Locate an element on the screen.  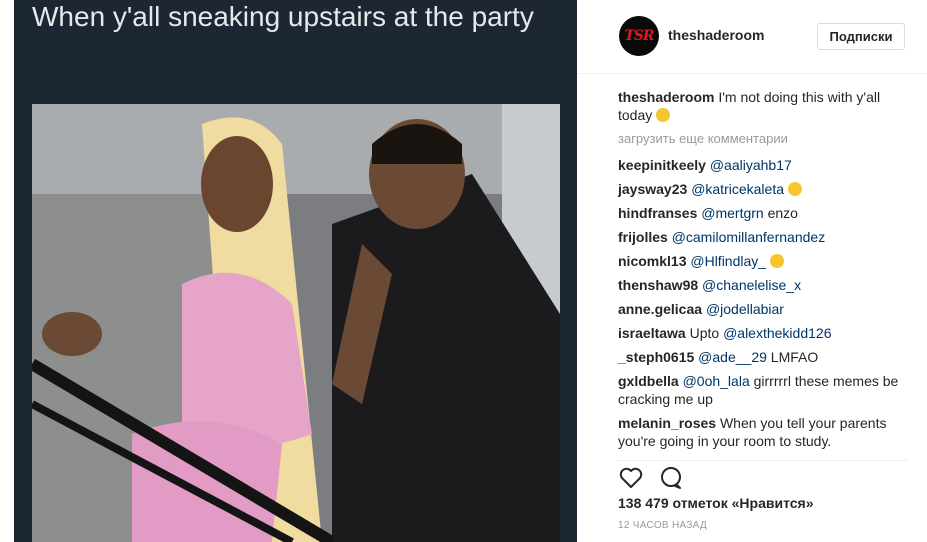
post-header: TSR theshaderoom Подписки is located at coordinates (752, 37).